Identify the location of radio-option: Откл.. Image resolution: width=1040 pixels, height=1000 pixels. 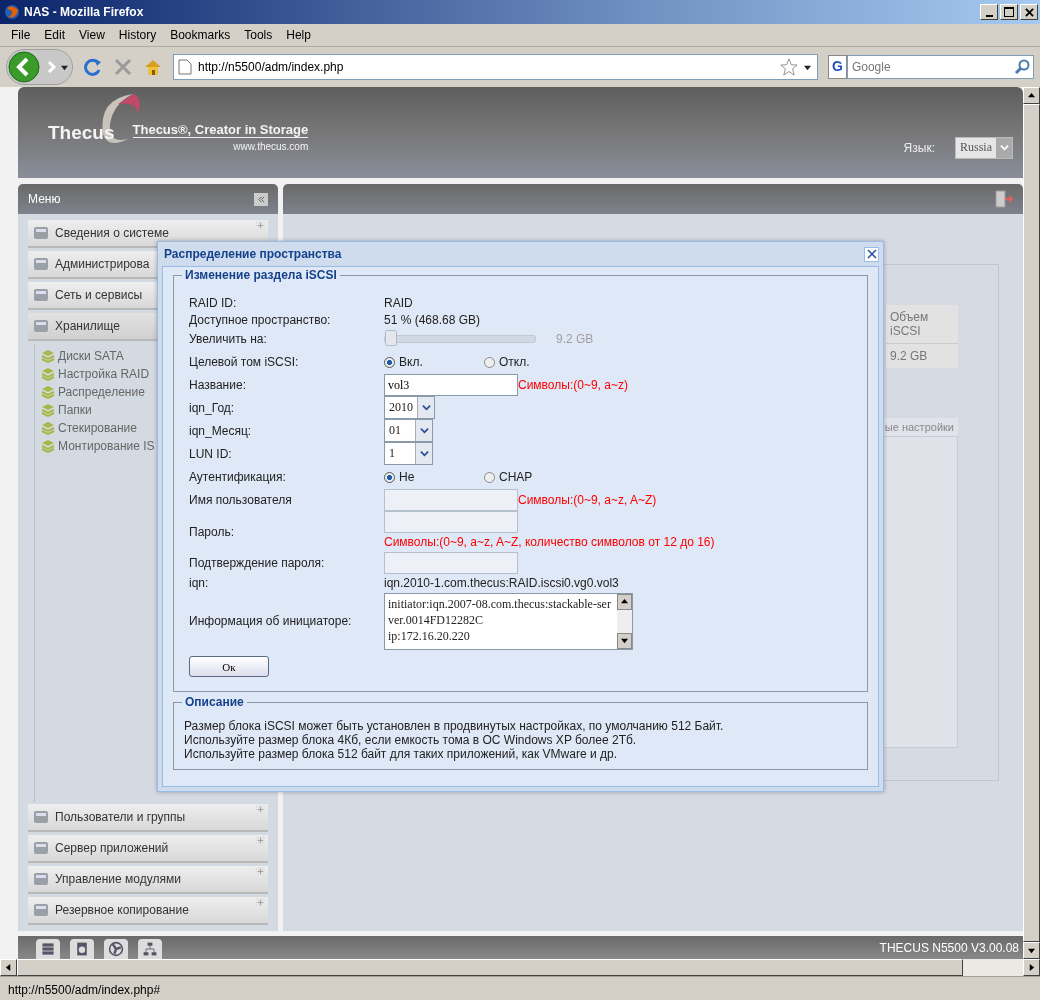
(534, 362).